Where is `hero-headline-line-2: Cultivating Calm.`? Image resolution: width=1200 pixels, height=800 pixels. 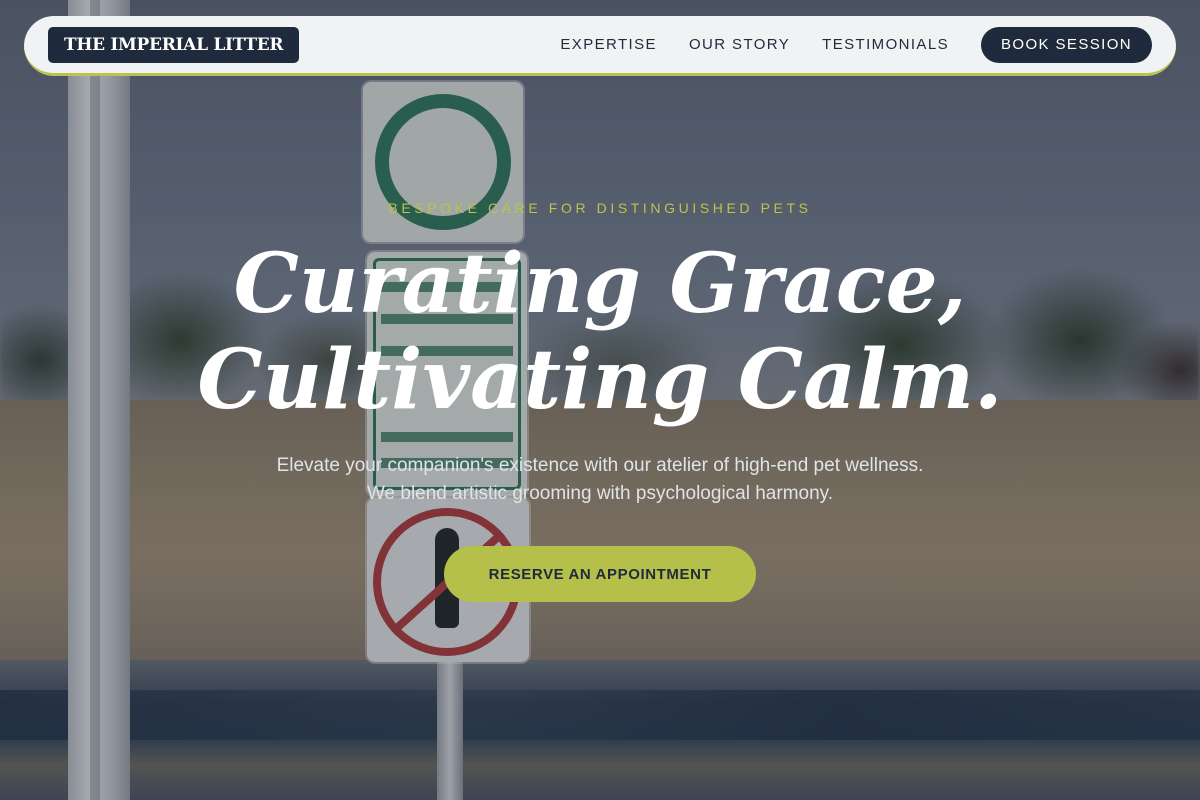 hero-headline-line-2: Cultivating Calm. is located at coordinates (600, 380).